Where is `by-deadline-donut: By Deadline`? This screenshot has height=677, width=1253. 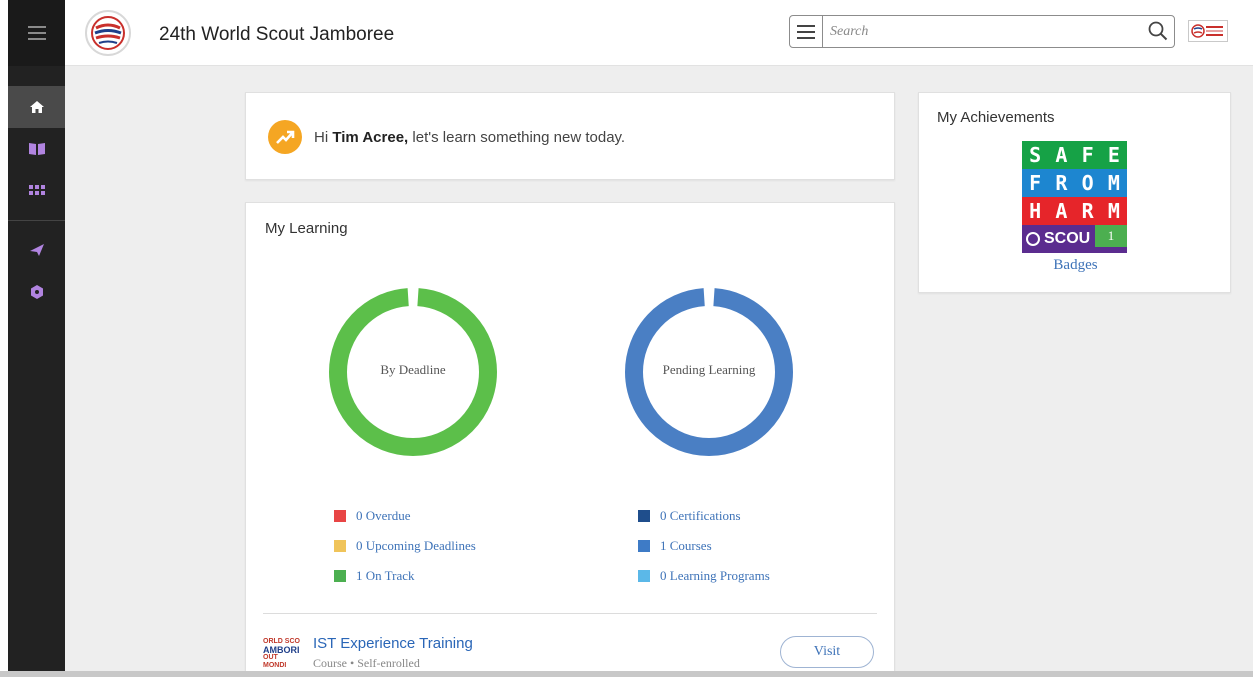 by-deadline-donut: By Deadline is located at coordinates (413, 372).